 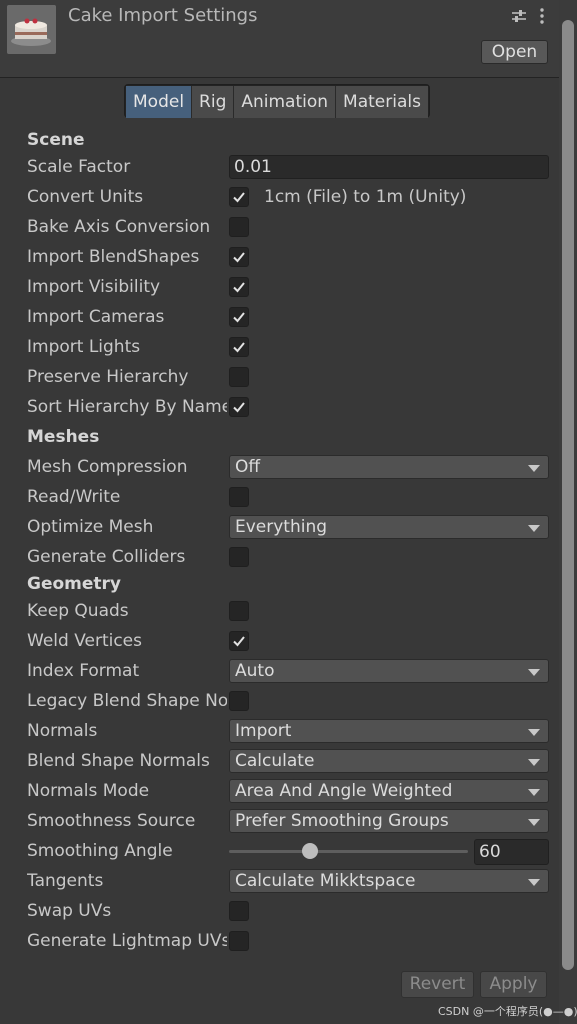 What do you see at coordinates (239, 377) in the screenshot?
I see `preserve-hierarchy-checkbox` at bounding box center [239, 377].